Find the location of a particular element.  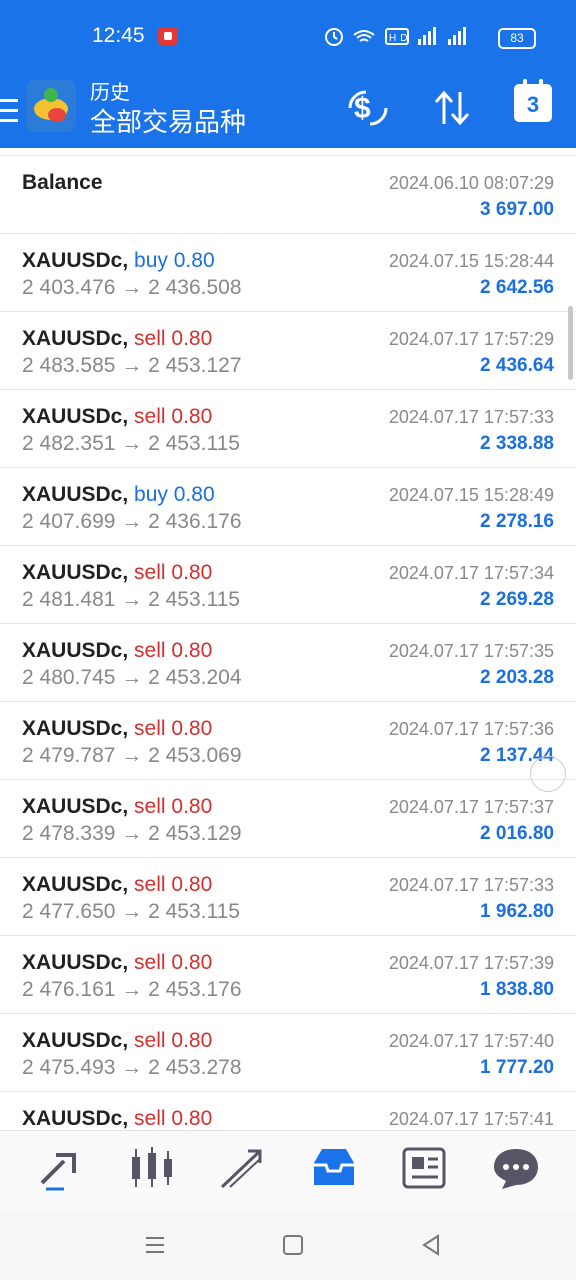

status-time: 12:45 is located at coordinates (118, 35).